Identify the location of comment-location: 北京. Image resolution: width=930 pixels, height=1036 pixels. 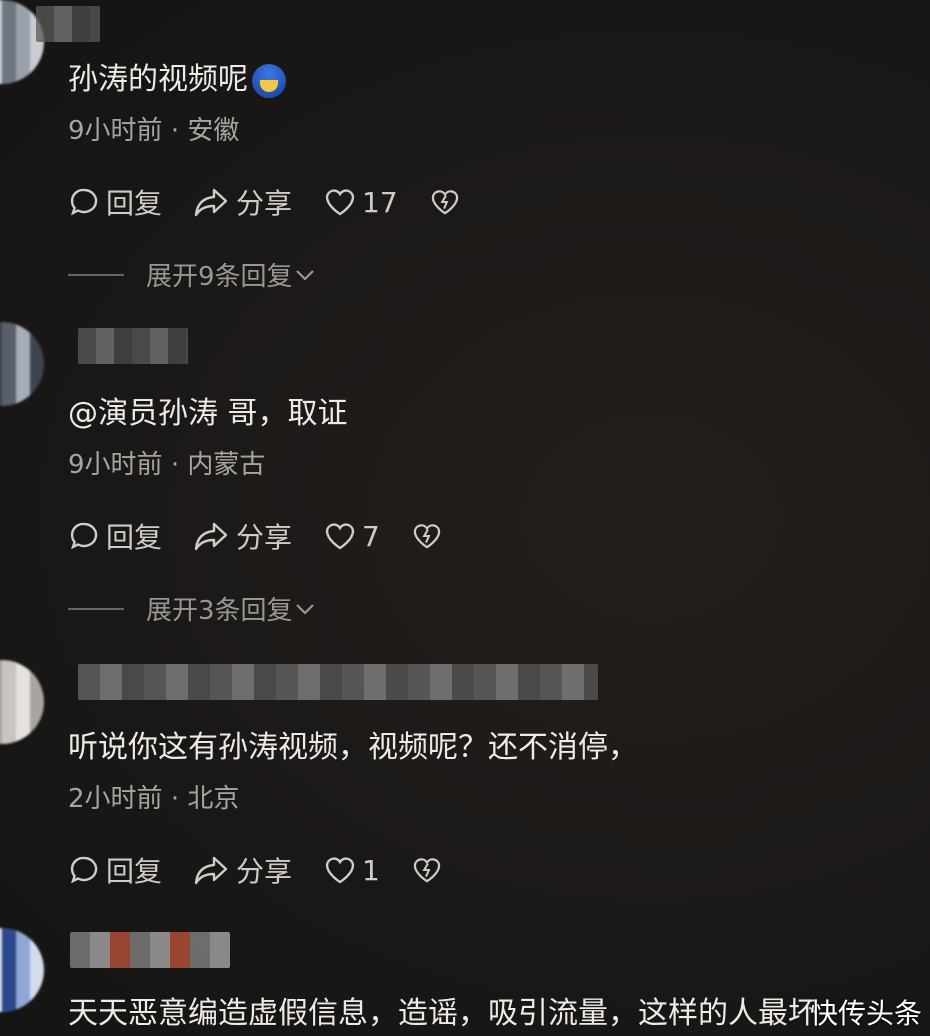
(213, 799).